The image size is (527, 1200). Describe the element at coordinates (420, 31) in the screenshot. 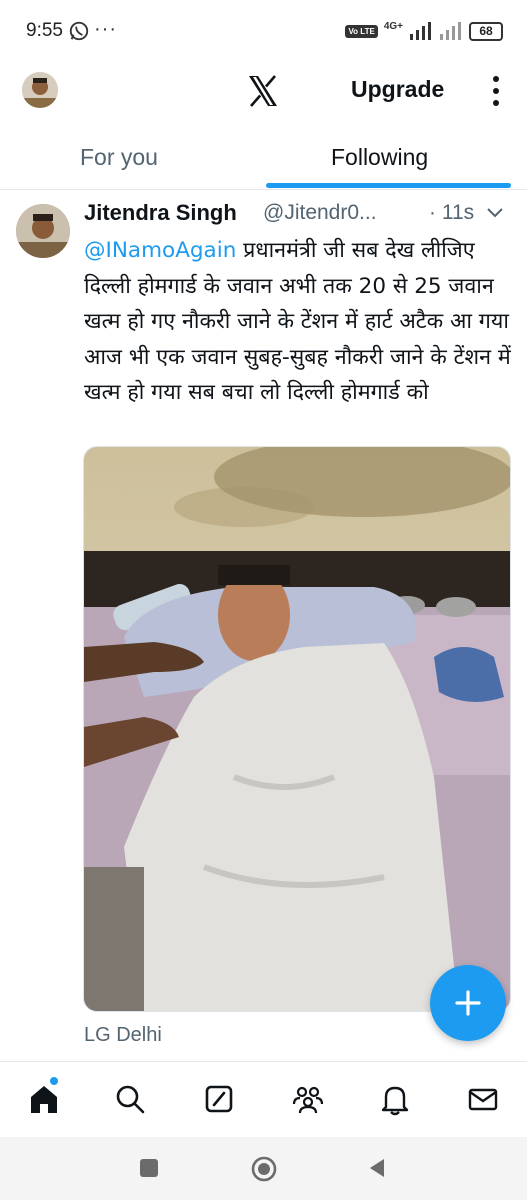

I see `signal-icon` at that location.